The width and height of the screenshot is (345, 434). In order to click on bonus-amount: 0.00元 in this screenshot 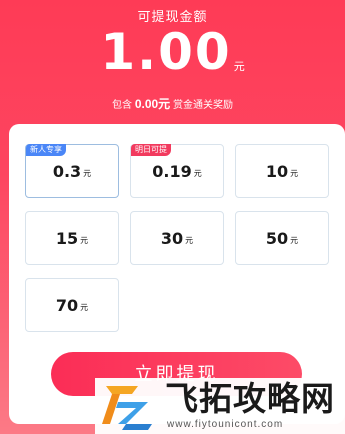, I will do `click(152, 104)`.